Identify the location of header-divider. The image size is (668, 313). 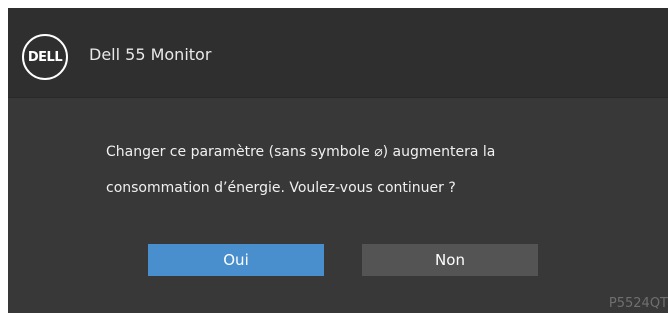
(338, 97).